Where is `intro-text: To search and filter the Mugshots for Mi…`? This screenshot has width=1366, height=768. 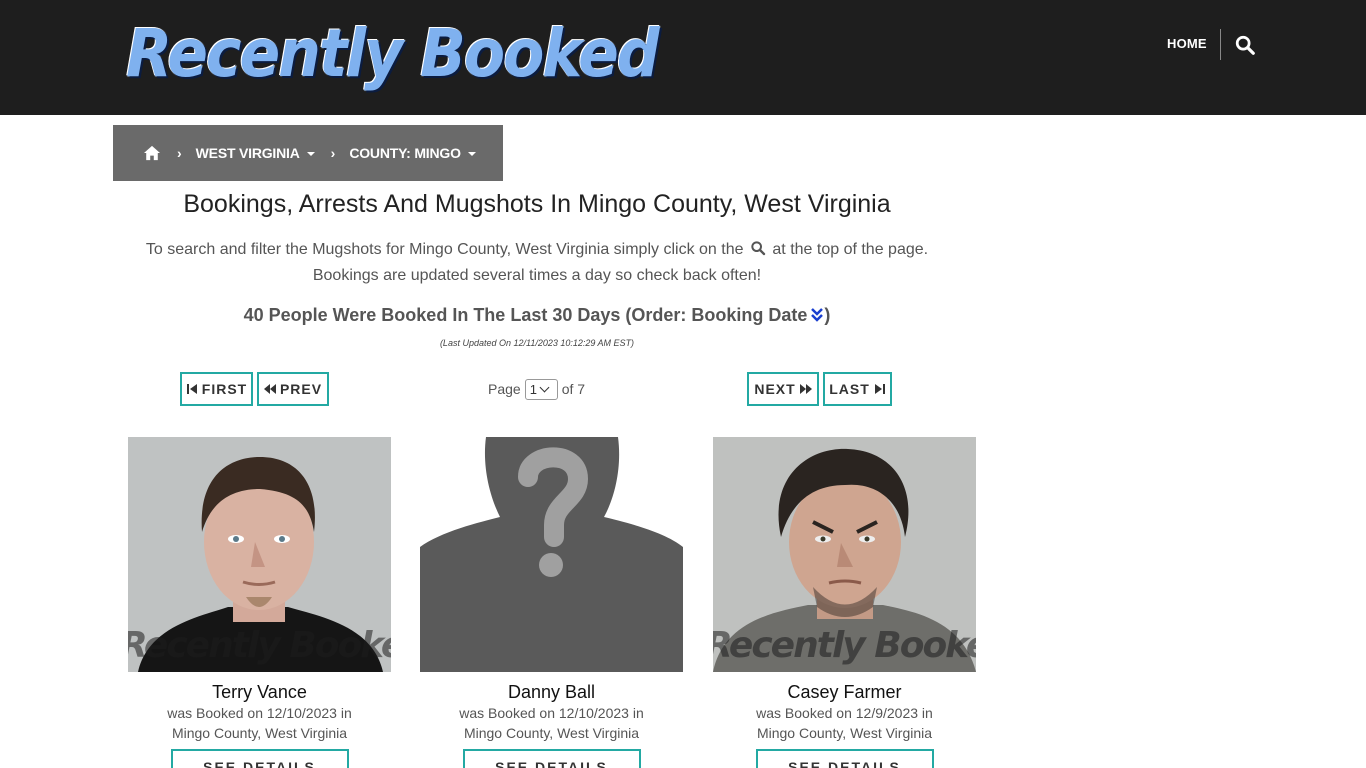 intro-text: To search and filter the Mugshots for Mi… is located at coordinates (537, 263).